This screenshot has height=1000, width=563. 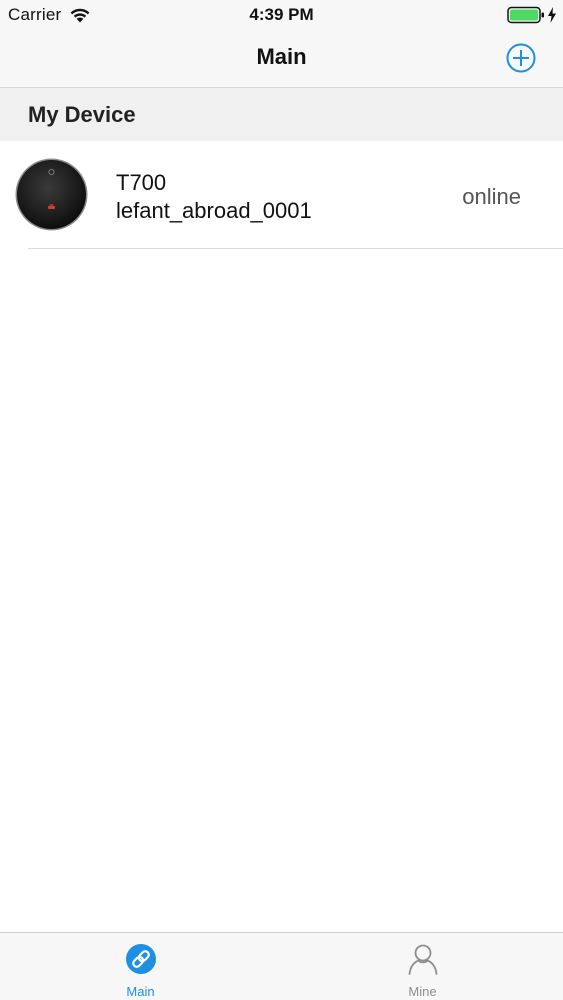 I want to click on section-header: My Device, so click(x=281, y=114).